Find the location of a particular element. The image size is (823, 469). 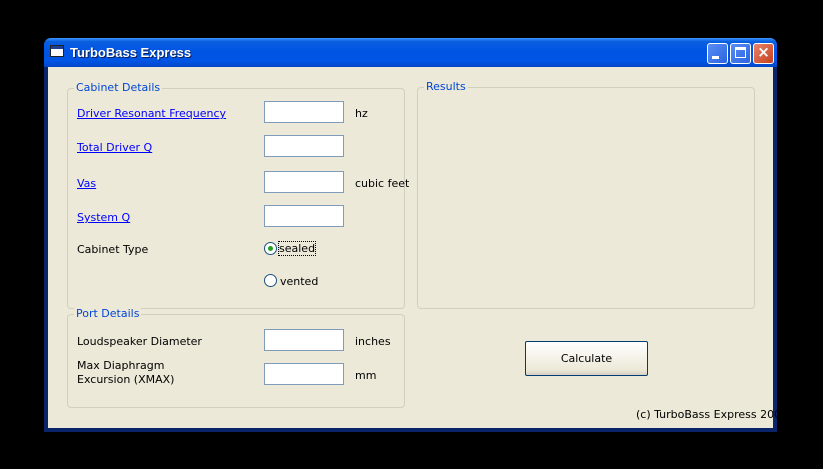

sealed-radio is located at coordinates (270, 248).